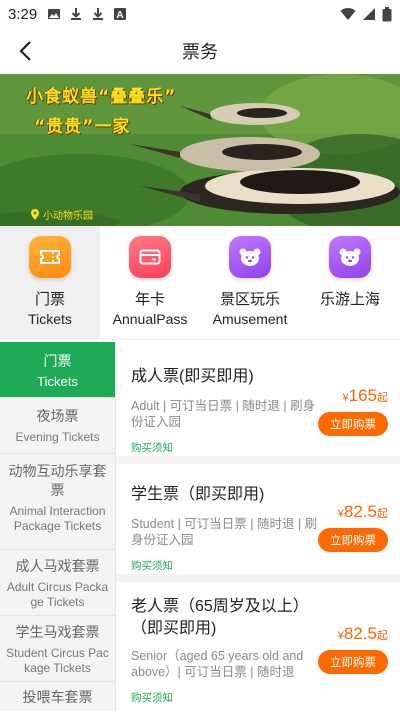 This screenshot has height=711, width=400. What do you see at coordinates (365, 395) in the screenshot?
I see `ticket-price: ¥165起` at bounding box center [365, 395].